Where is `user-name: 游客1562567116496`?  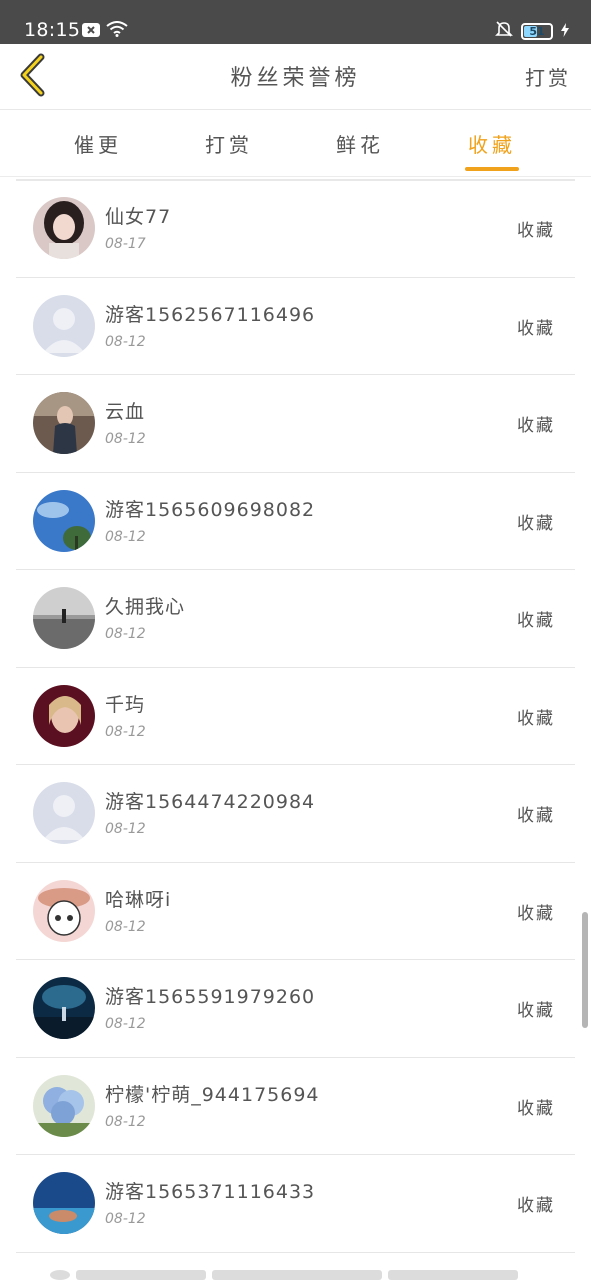 user-name: 游客1562567116496 is located at coordinates (210, 314).